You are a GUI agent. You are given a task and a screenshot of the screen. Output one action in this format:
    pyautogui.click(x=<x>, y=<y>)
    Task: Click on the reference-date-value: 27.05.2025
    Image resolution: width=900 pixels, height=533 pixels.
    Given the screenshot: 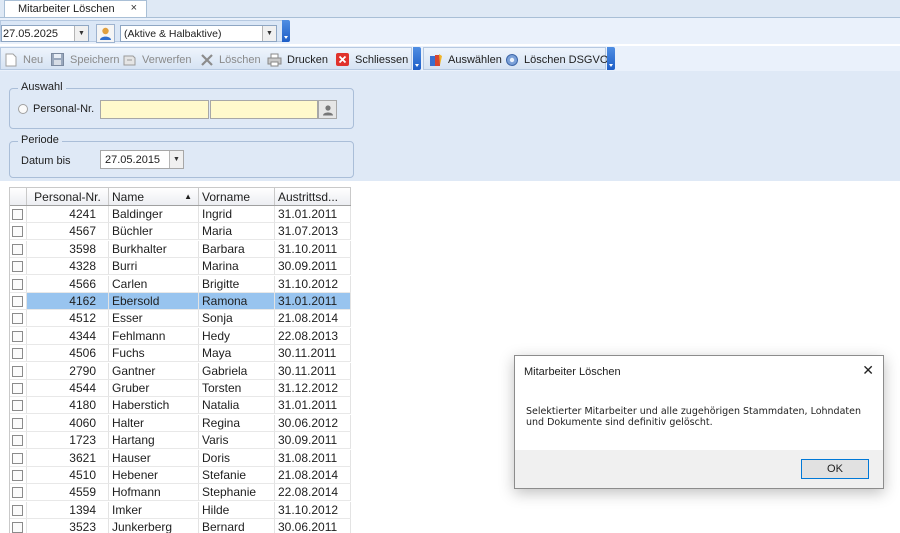 What is the action you would take?
    pyautogui.click(x=31, y=33)
    